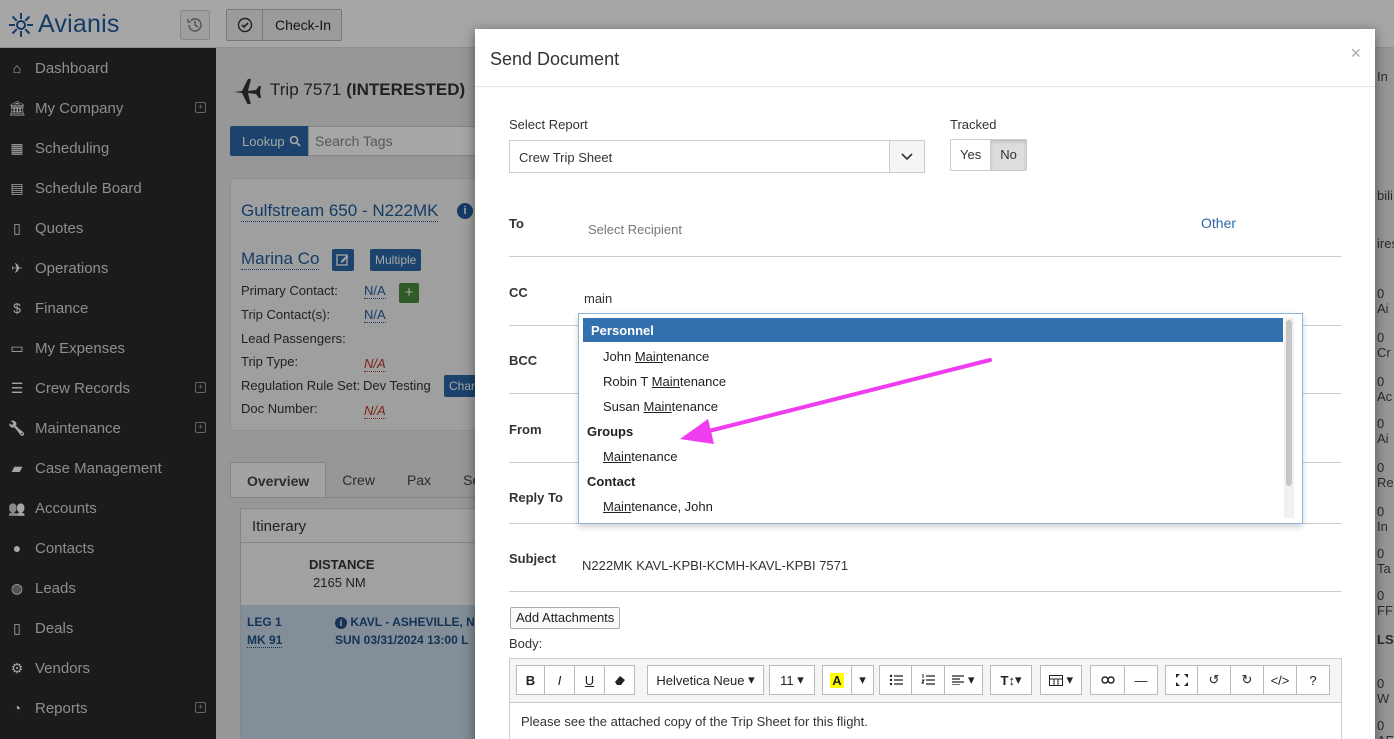  Describe the element at coordinates (560, 680) in the screenshot. I see `italic-button: I` at that location.